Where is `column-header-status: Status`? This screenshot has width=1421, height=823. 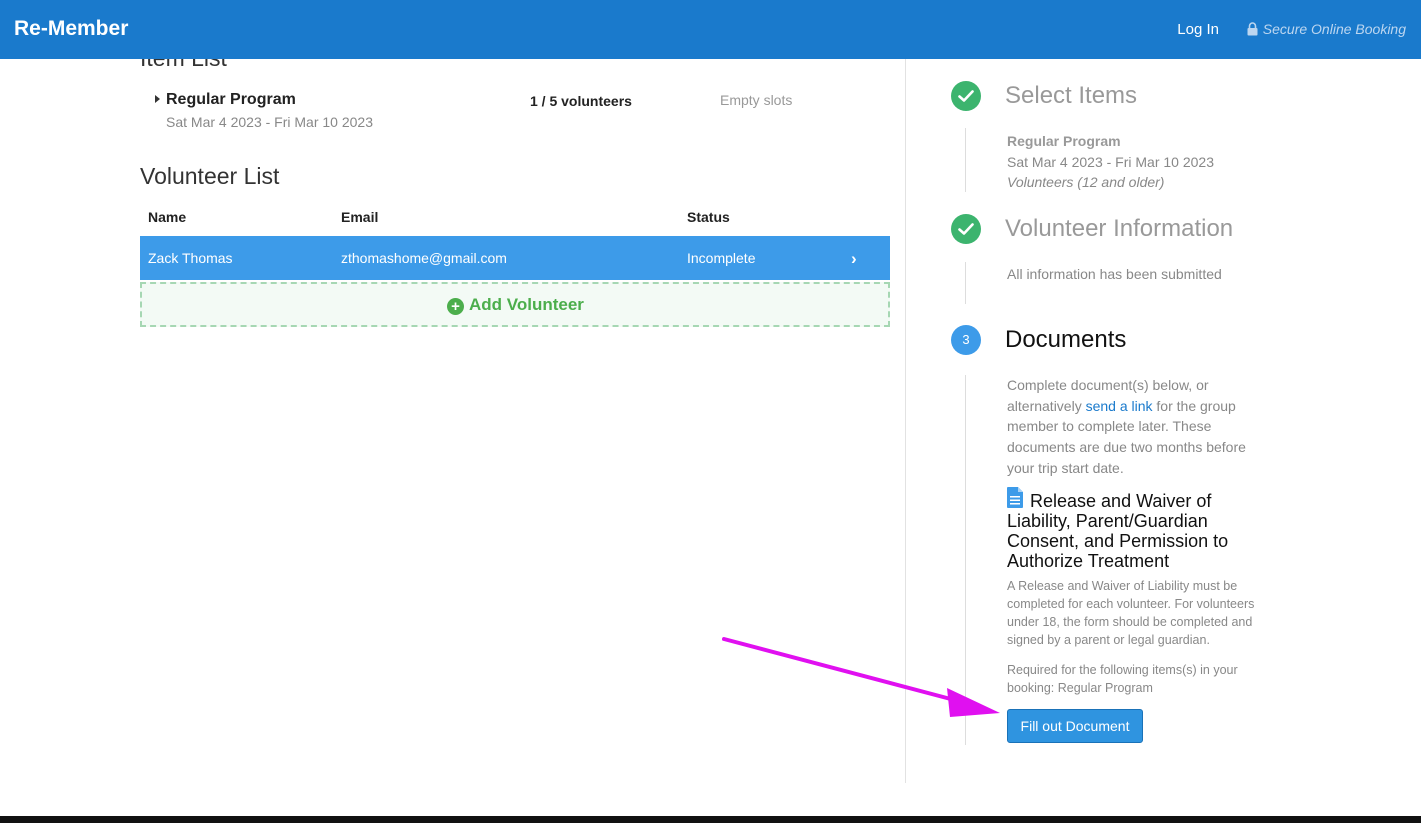 column-header-status: Status is located at coordinates (708, 217).